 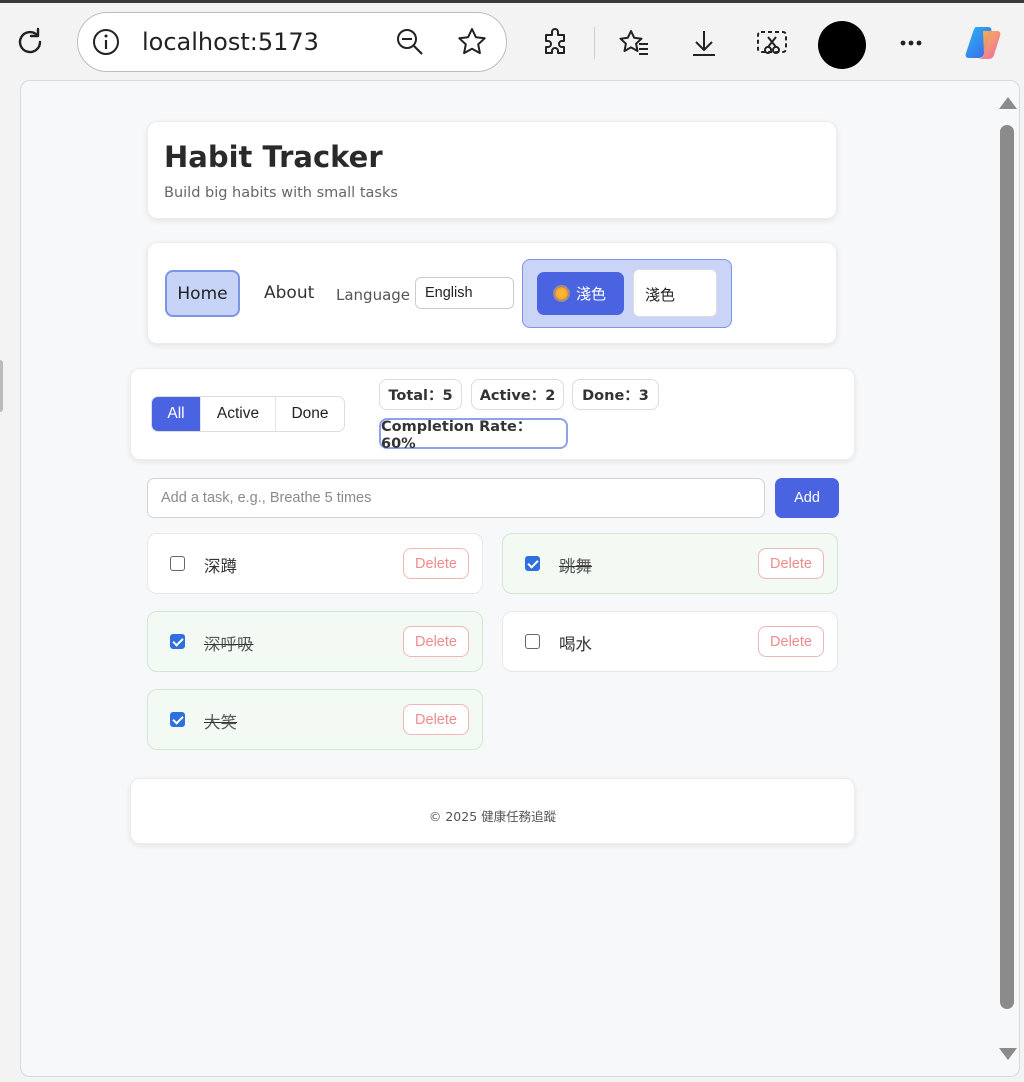 I want to click on stat-total-badge: Total：5, so click(x=420, y=394).